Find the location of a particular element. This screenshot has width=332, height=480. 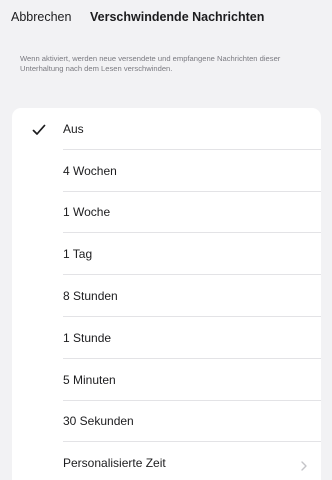

chevron-right-icon is located at coordinates (304, 464).